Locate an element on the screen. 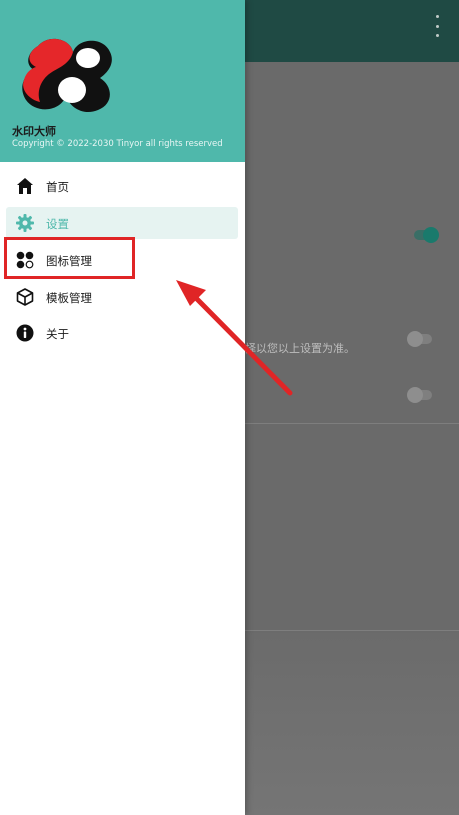 Image resolution: width=459 pixels, height=815 pixels. annotation-highlight-box is located at coordinates (69, 258).